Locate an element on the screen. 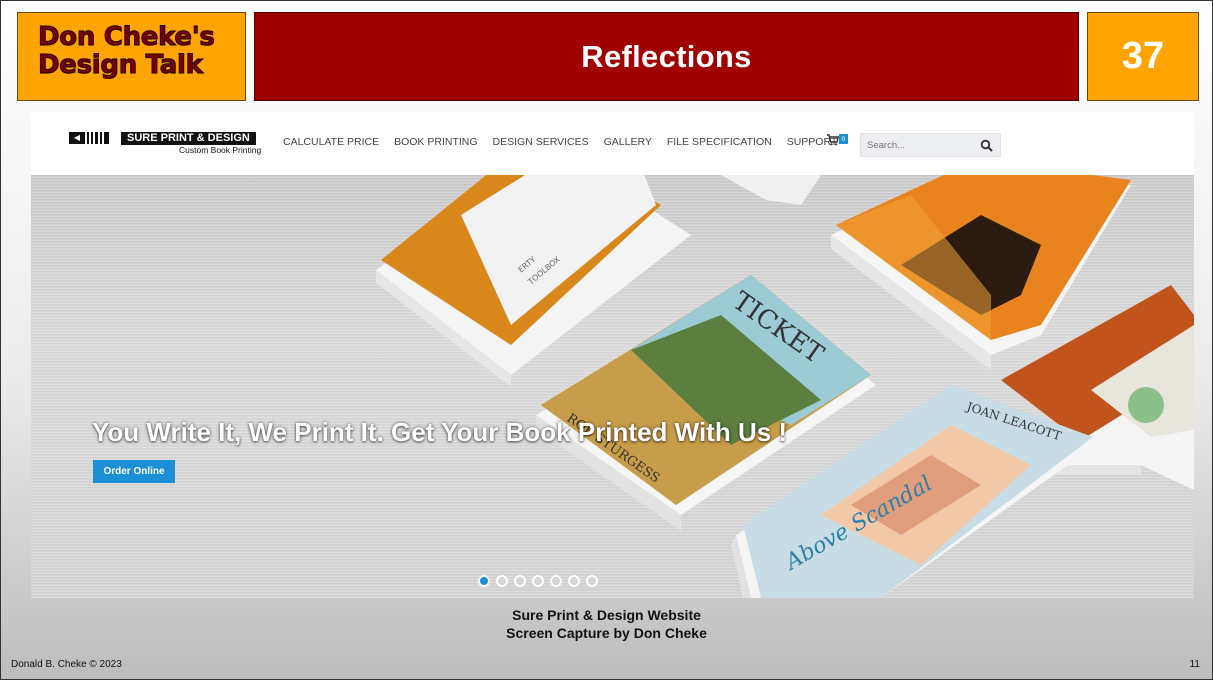 This screenshot has height=680, width=1213. search-input is located at coordinates (918, 145).